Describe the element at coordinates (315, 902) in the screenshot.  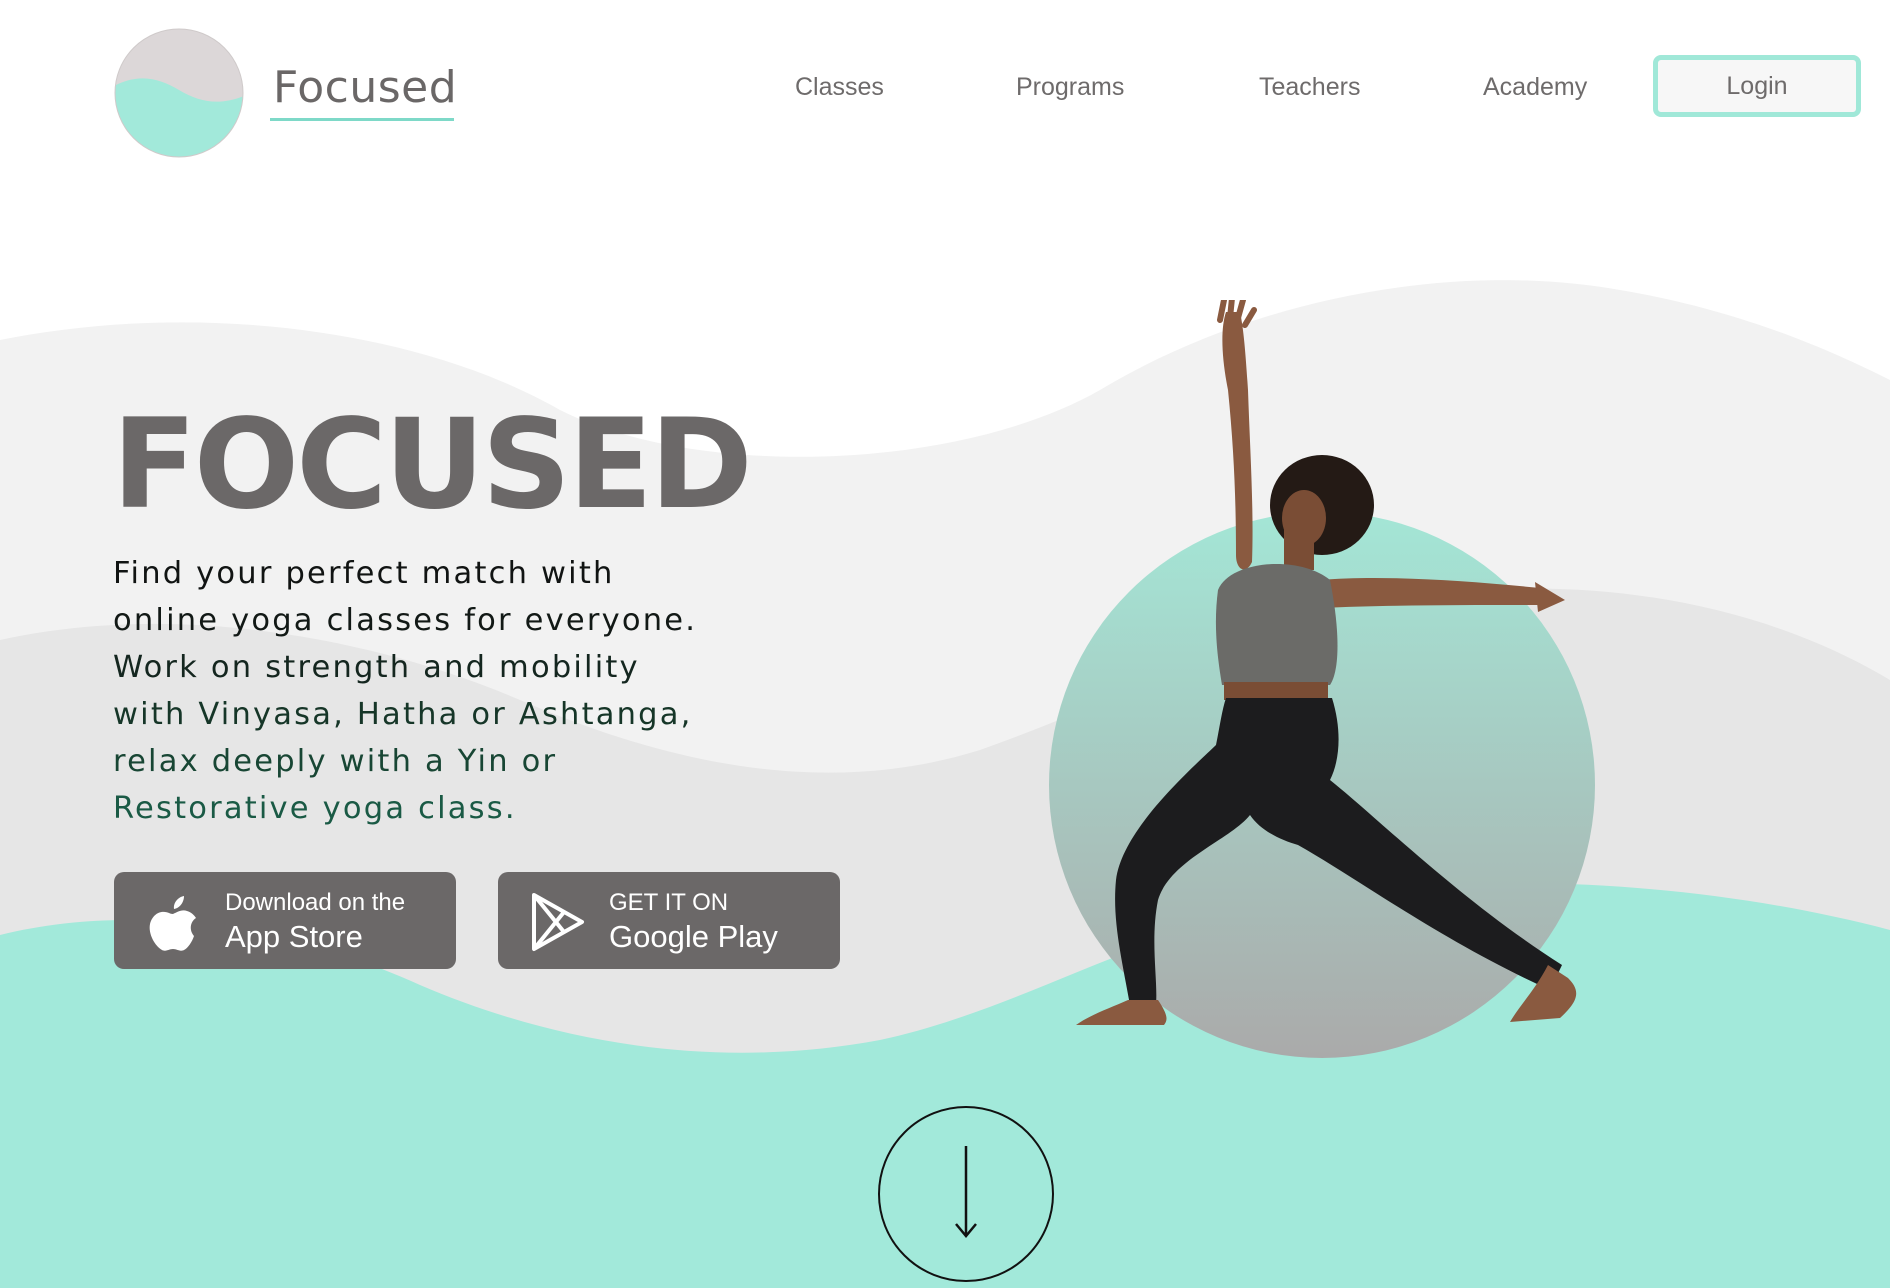
I see `app-store-small-label: Download on the` at that location.